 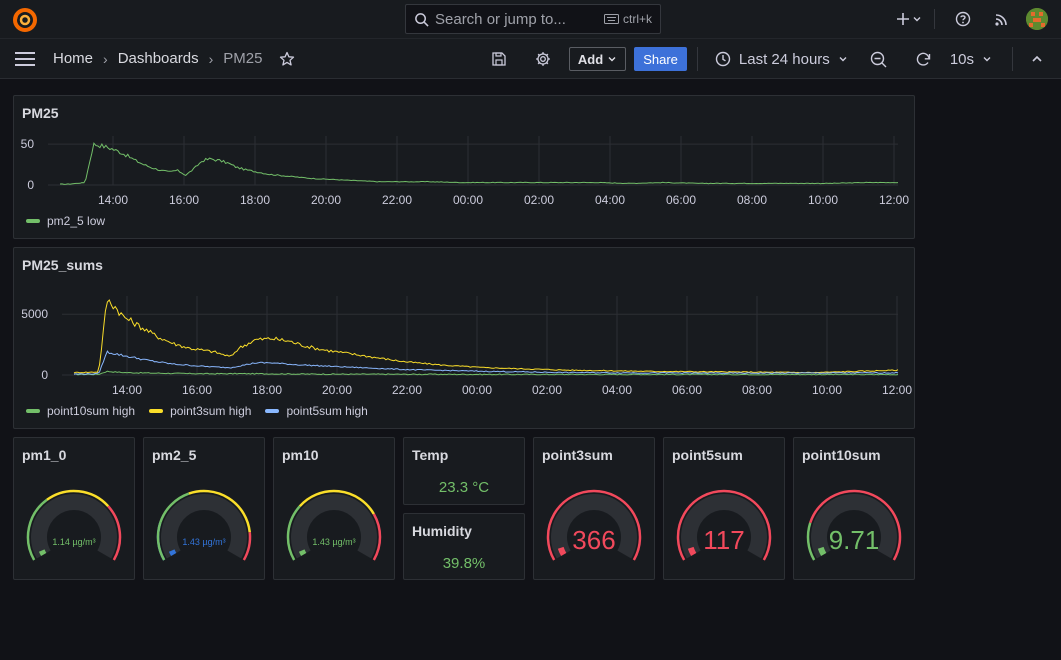 I want to click on plus-icon, so click(x=903, y=19).